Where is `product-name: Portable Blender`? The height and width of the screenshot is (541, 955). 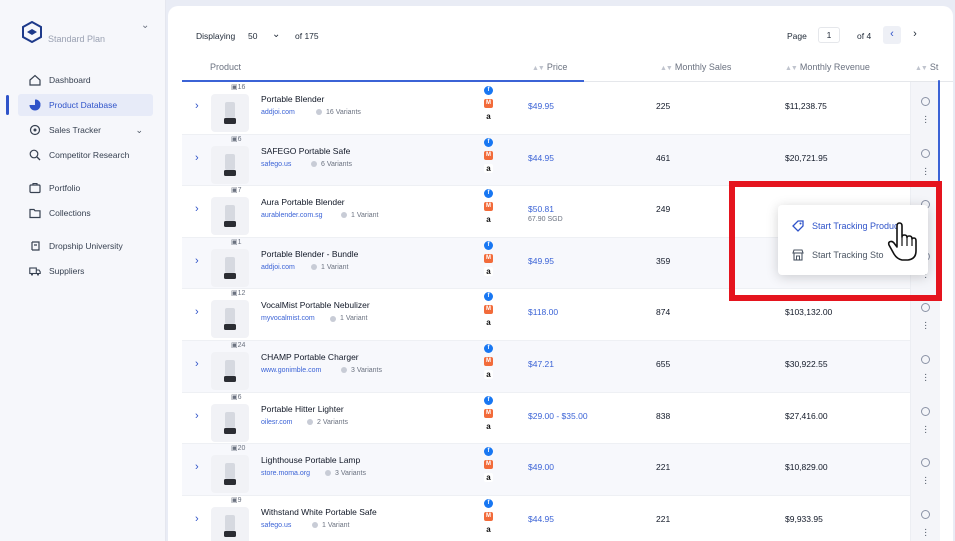
product-name: Portable Blender is located at coordinates (292, 99).